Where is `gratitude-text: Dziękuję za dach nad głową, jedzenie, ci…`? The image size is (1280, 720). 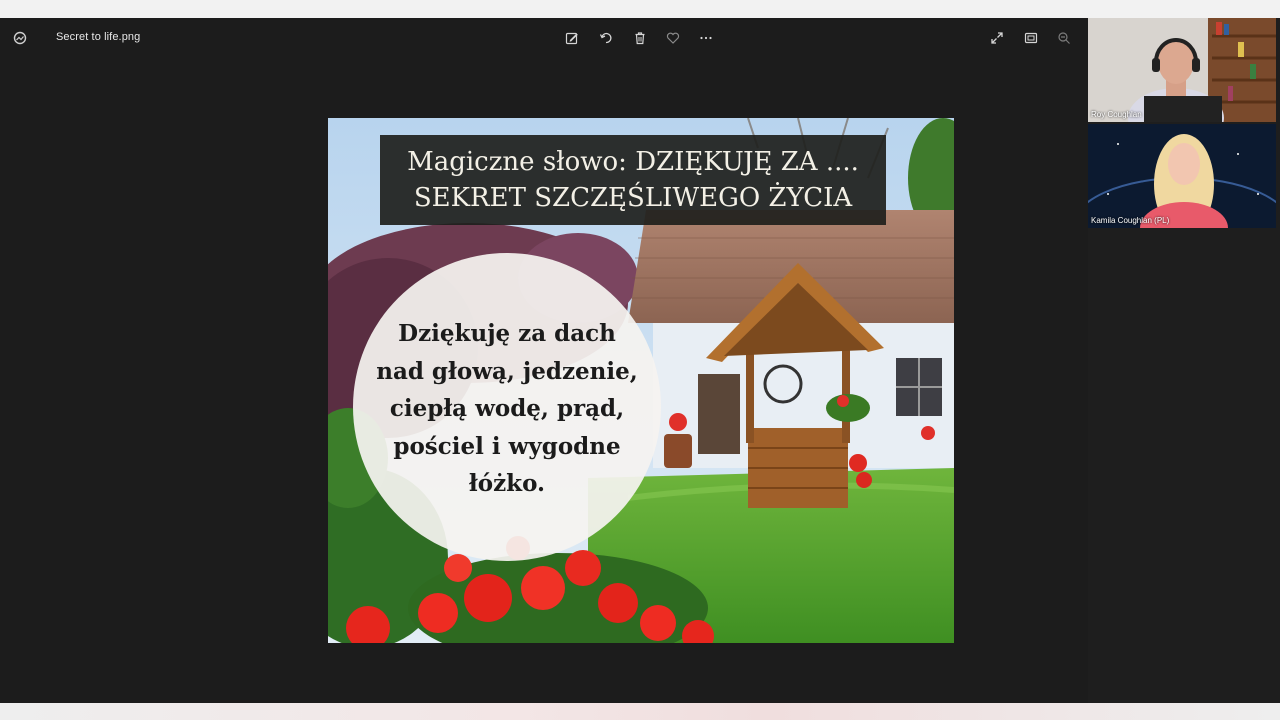 gratitude-text: Dziękuję za dach nad głową, jedzenie, ci… is located at coordinates (507, 407).